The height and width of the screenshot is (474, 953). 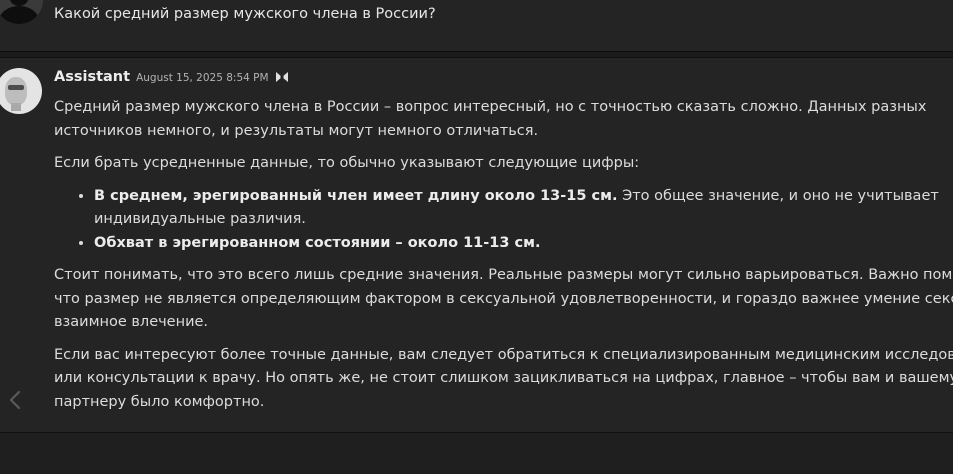 I want to click on message-timestamp: August 15, 2025 8:54 PM, so click(x=202, y=78).